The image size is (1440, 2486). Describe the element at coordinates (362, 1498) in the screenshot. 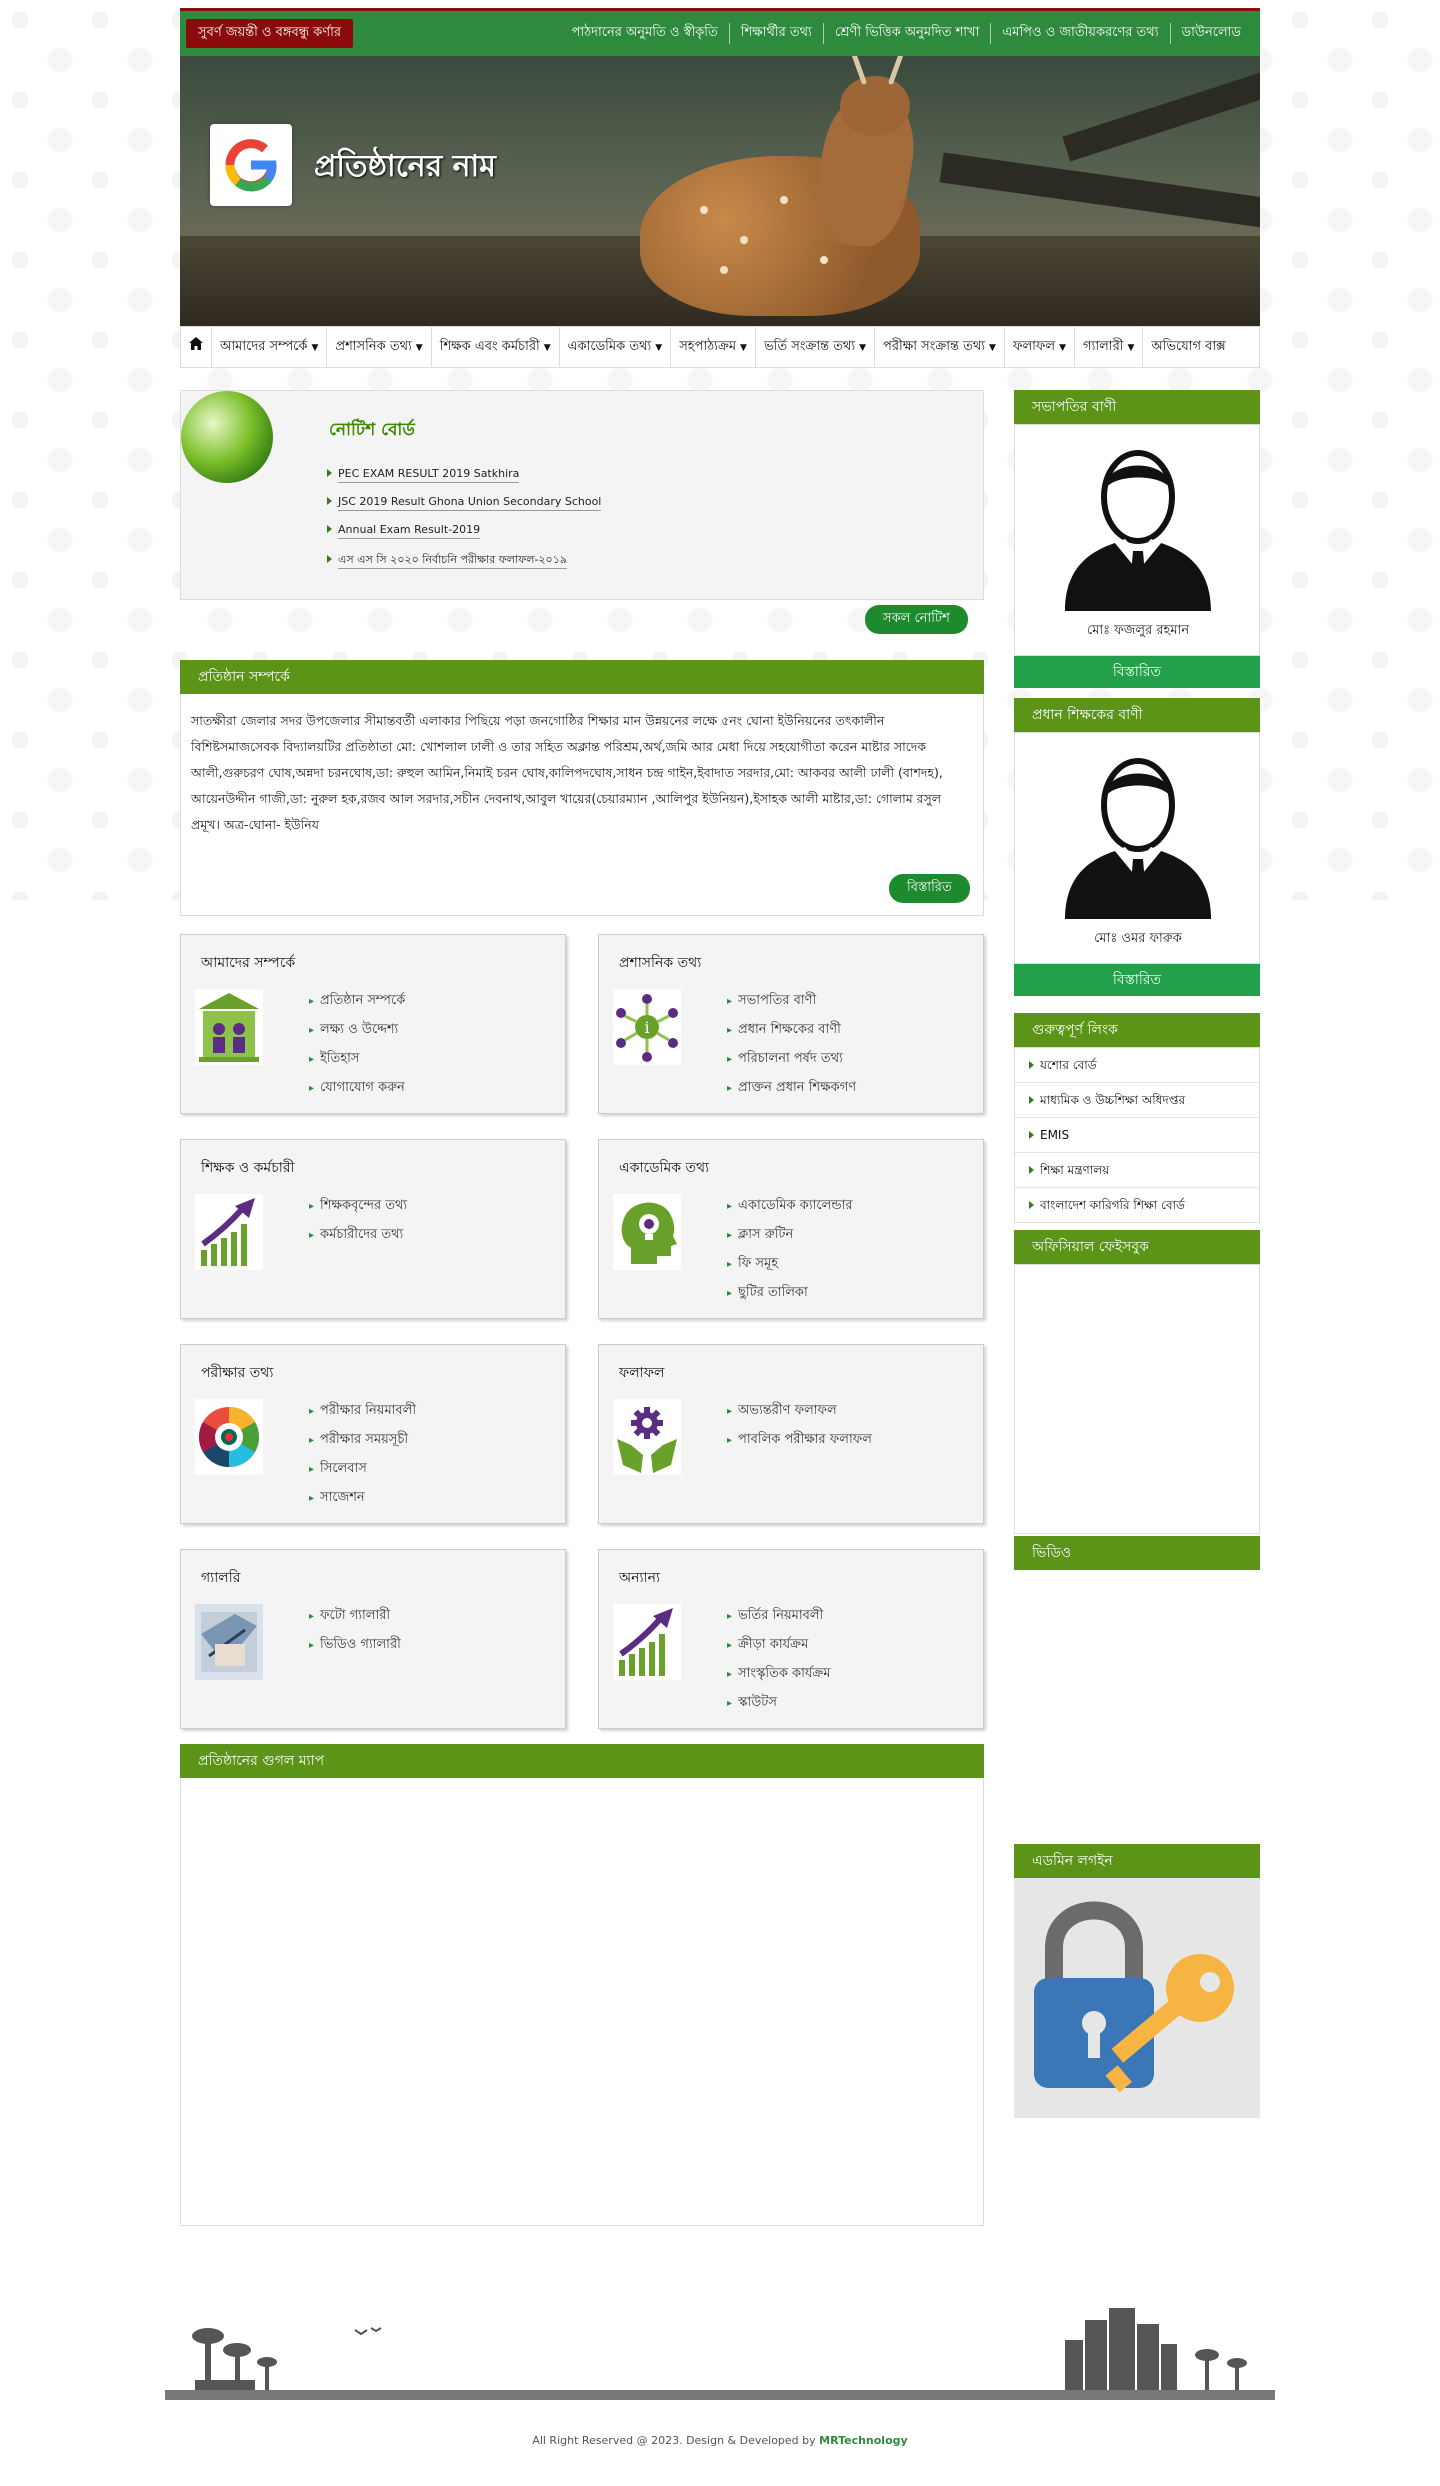

I see `card-link: ▸ সাজেশন` at that location.